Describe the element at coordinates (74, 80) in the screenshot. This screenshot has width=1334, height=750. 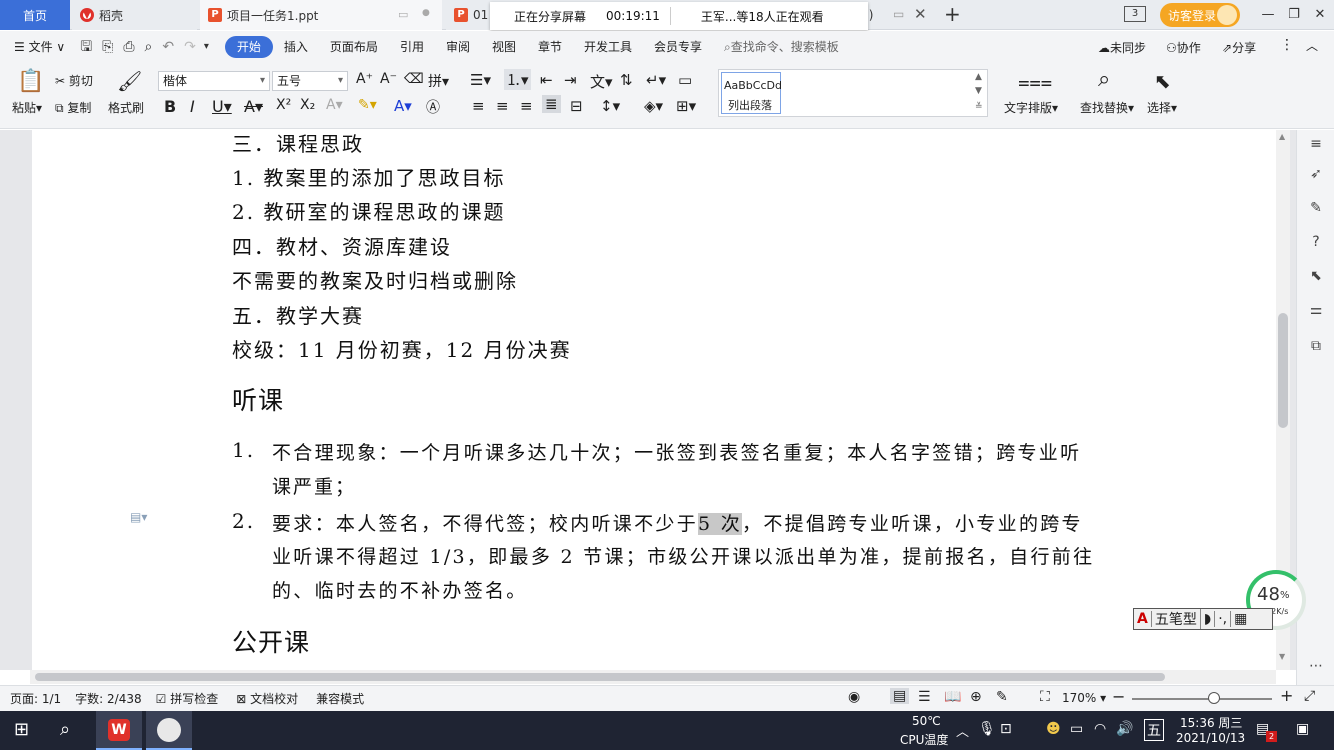
I see `cut-button: ✂ 剪切` at that location.